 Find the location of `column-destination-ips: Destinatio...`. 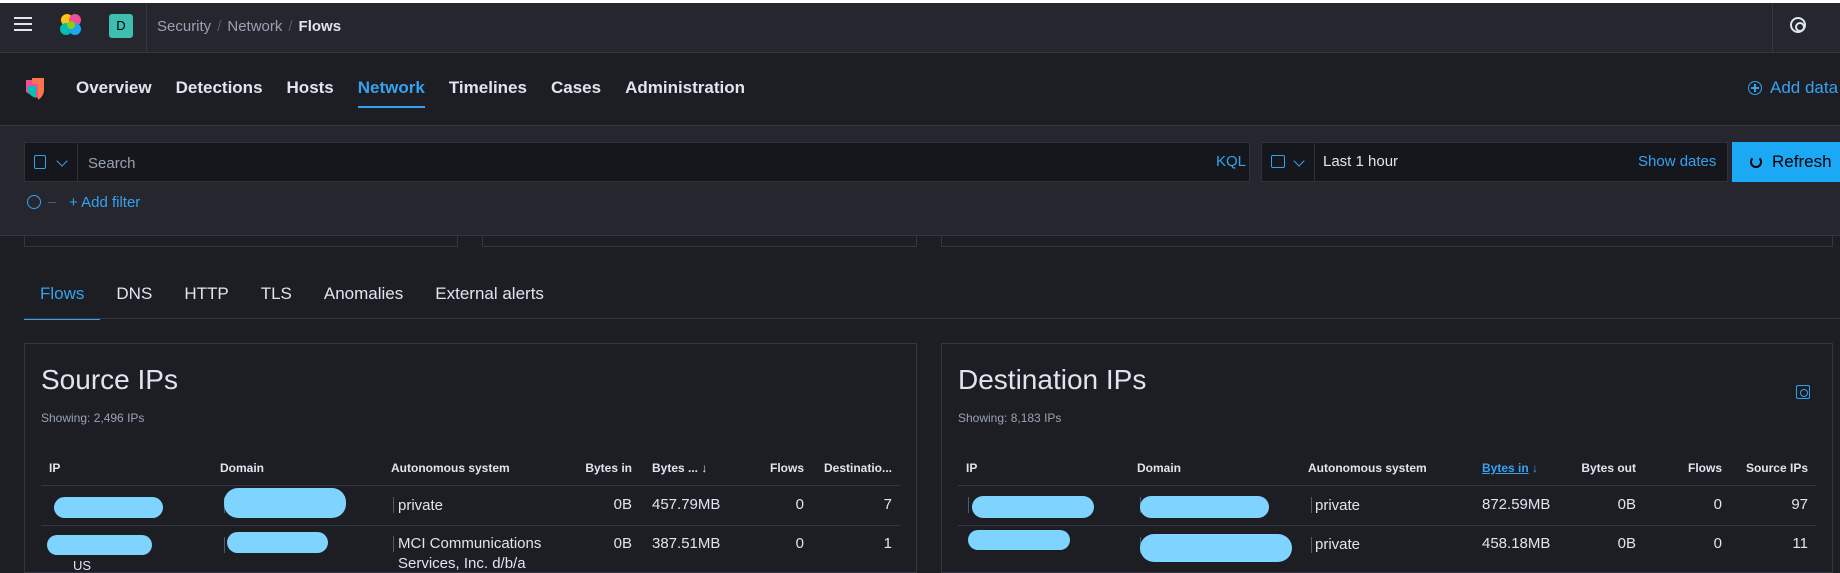

column-destination-ips: Destinatio... is located at coordinates (854, 468).